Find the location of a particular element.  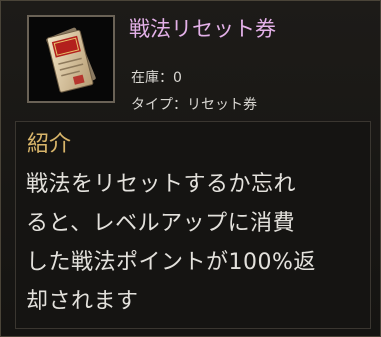

type-row: タイプ：リセット券 is located at coordinates (194, 104).